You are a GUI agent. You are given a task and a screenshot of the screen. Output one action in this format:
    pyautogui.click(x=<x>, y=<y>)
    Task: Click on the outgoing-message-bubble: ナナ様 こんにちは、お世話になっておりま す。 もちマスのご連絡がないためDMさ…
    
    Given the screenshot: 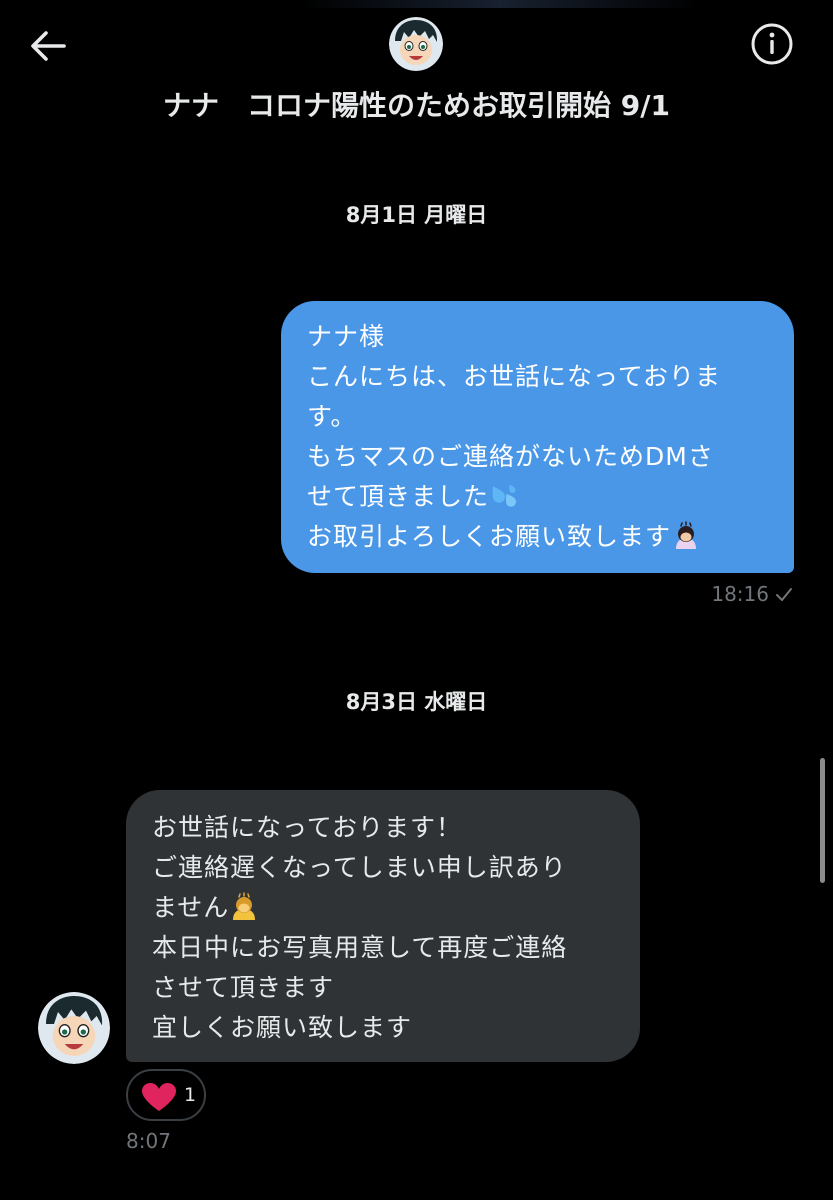 What is the action you would take?
    pyautogui.click(x=537, y=437)
    